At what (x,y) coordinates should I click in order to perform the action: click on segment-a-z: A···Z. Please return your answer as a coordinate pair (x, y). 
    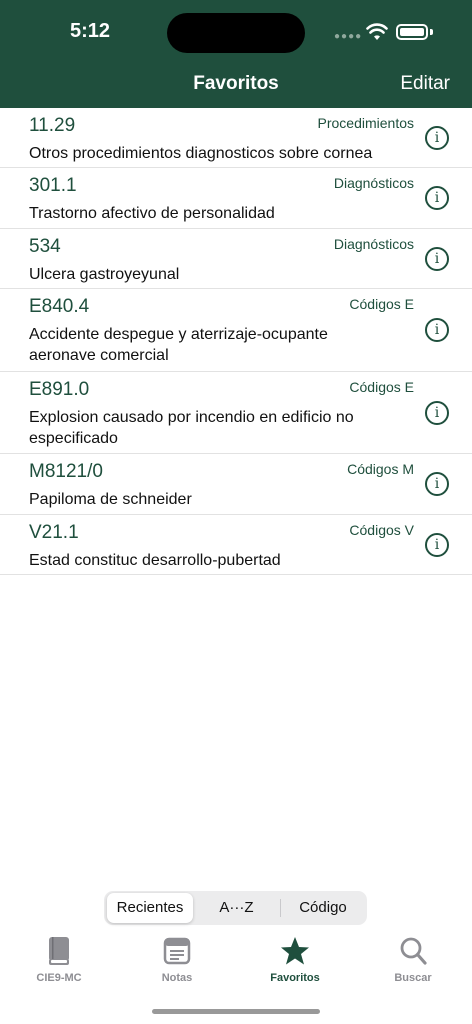
    Looking at the image, I should click on (236, 908).